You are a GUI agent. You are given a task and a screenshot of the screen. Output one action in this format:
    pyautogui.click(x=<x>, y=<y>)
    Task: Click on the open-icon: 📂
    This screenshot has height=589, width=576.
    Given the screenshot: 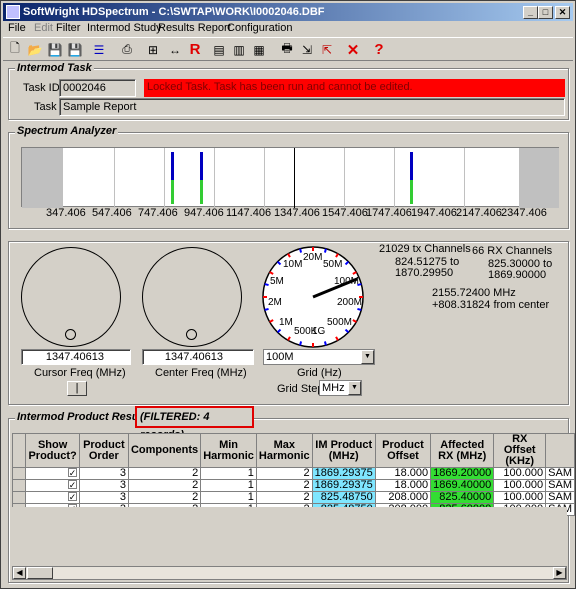 What is the action you would take?
    pyautogui.click(x=35, y=49)
    